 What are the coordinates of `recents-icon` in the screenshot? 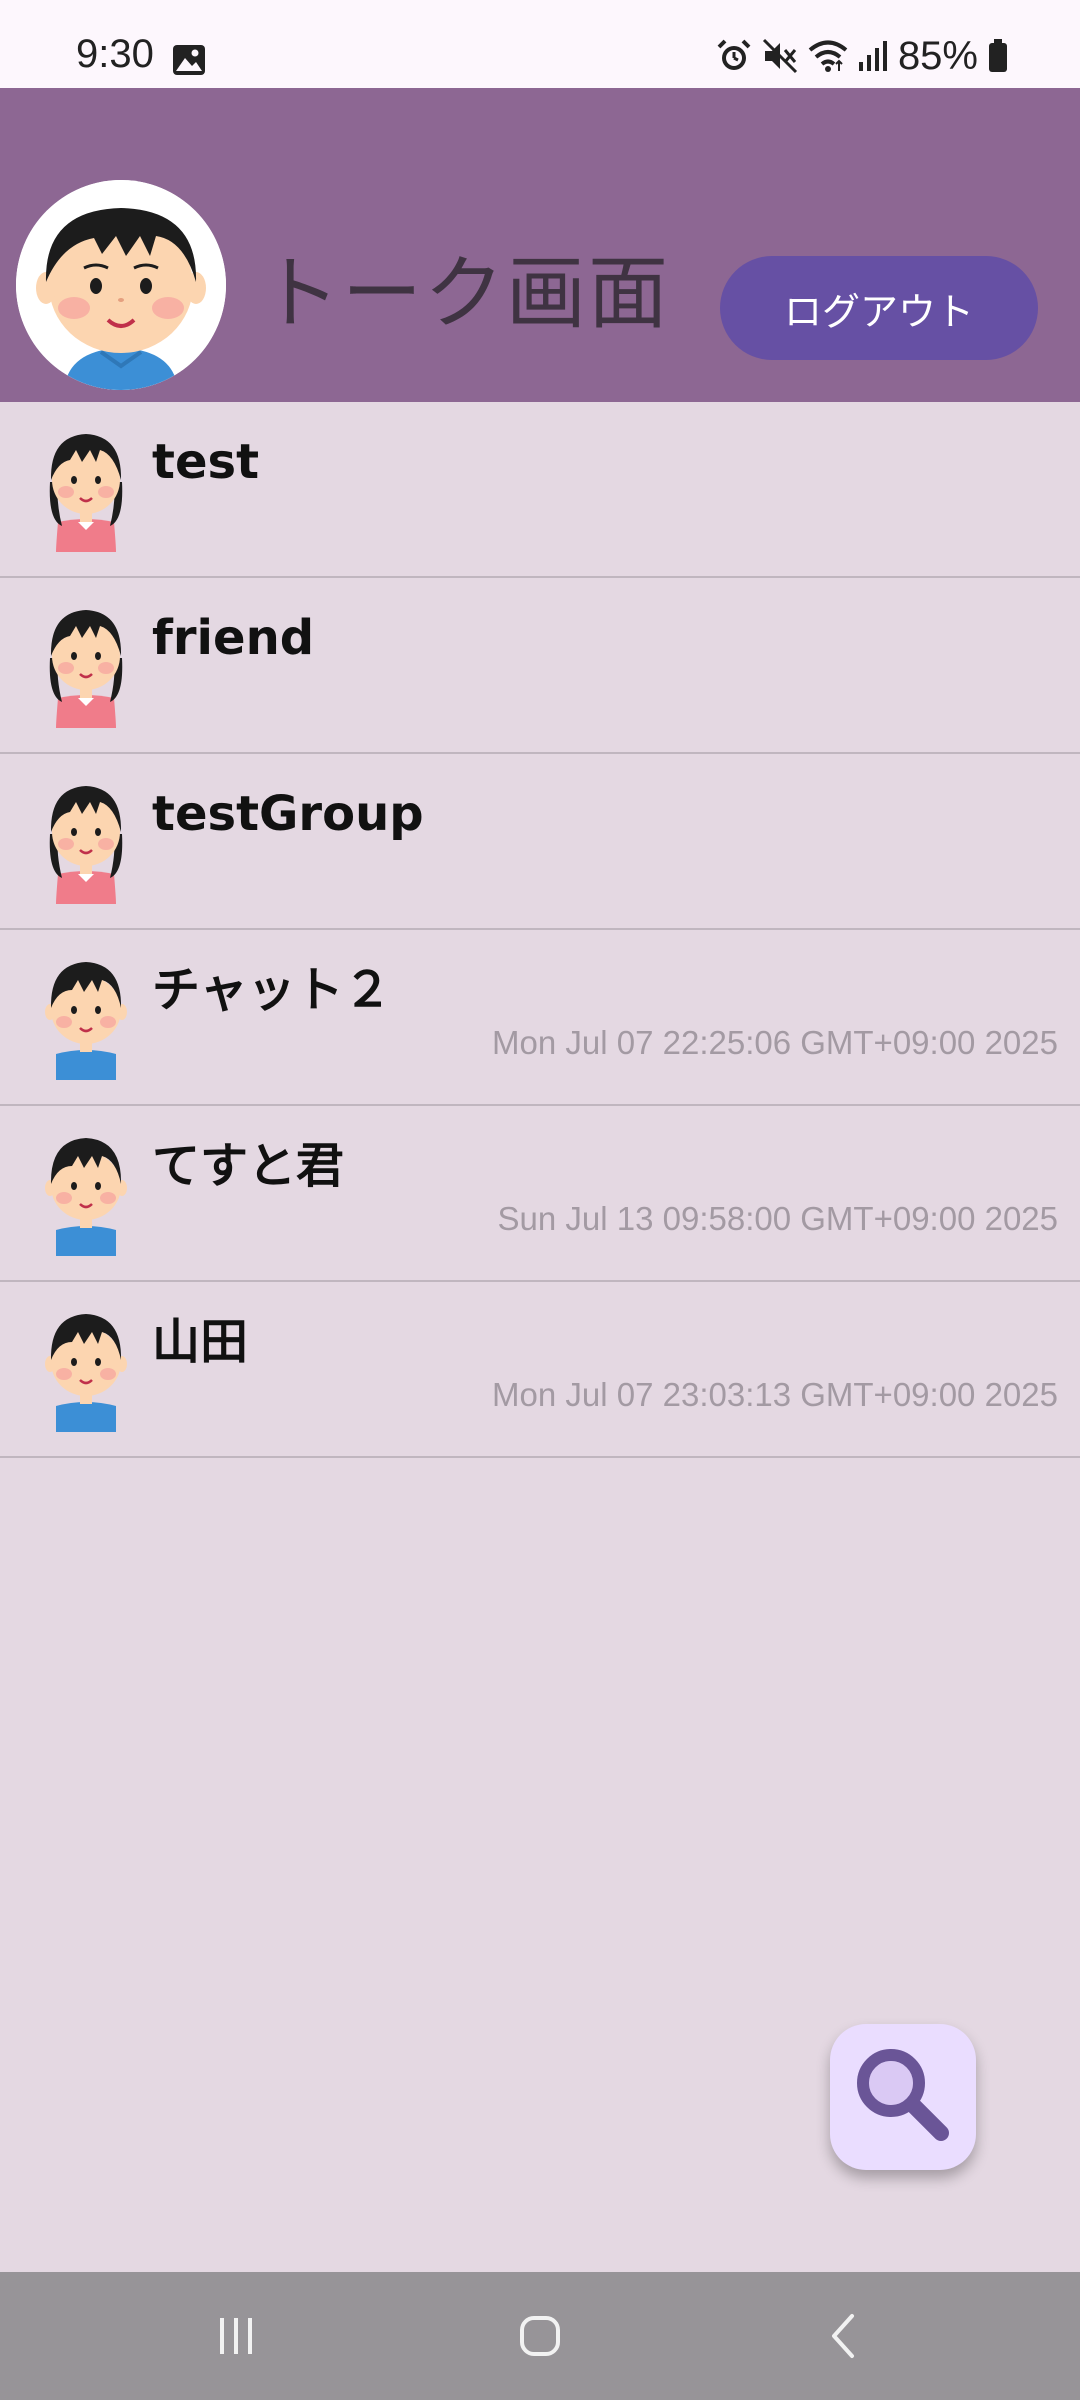 It's located at (236, 2336).